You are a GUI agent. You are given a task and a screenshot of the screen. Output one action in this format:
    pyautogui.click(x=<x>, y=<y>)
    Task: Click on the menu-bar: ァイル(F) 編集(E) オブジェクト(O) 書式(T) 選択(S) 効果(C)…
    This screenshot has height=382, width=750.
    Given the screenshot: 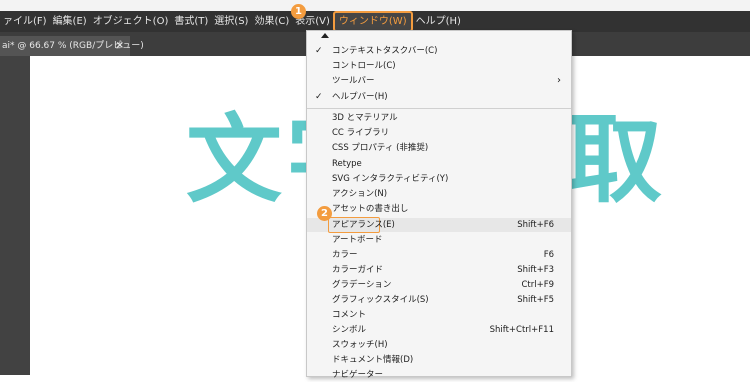 What is the action you would take?
    pyautogui.click(x=375, y=21)
    